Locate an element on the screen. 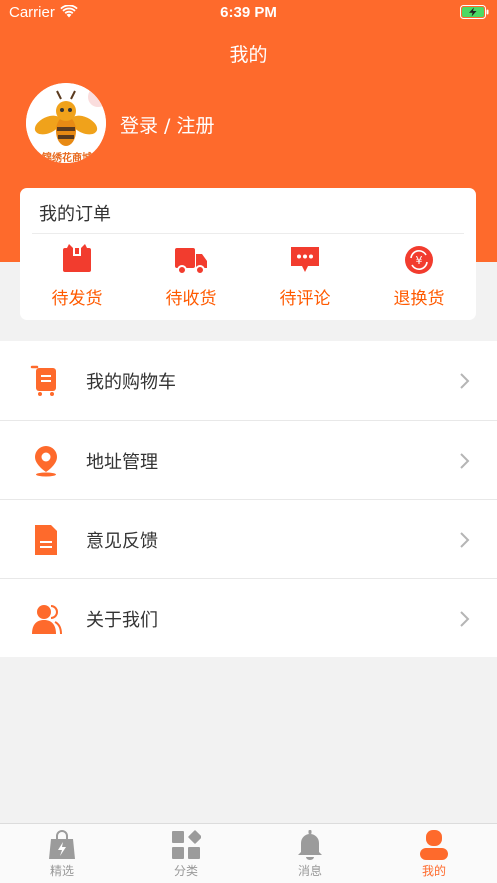 This screenshot has height=883, width=497. order-pending-shipment: 待发货 is located at coordinates (77, 277).